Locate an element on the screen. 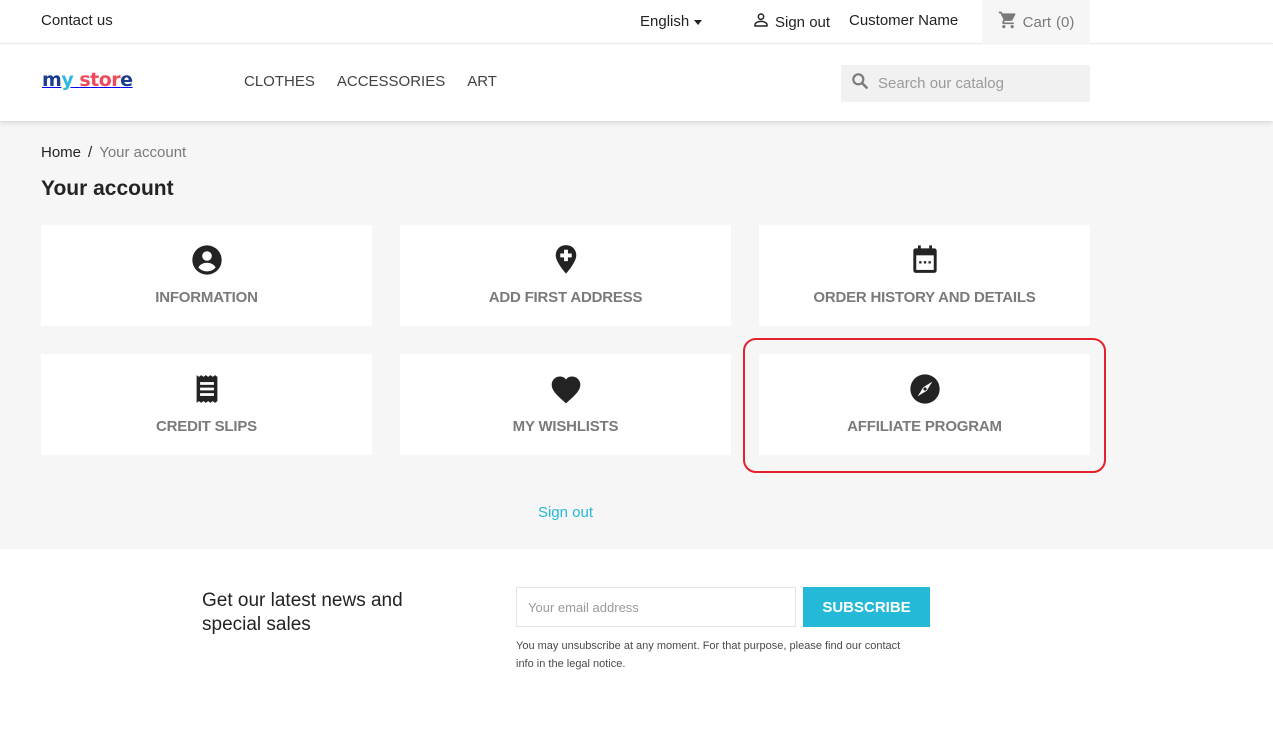 Image resolution: width=1273 pixels, height=729 pixels. receipt-icon is located at coordinates (207, 389).